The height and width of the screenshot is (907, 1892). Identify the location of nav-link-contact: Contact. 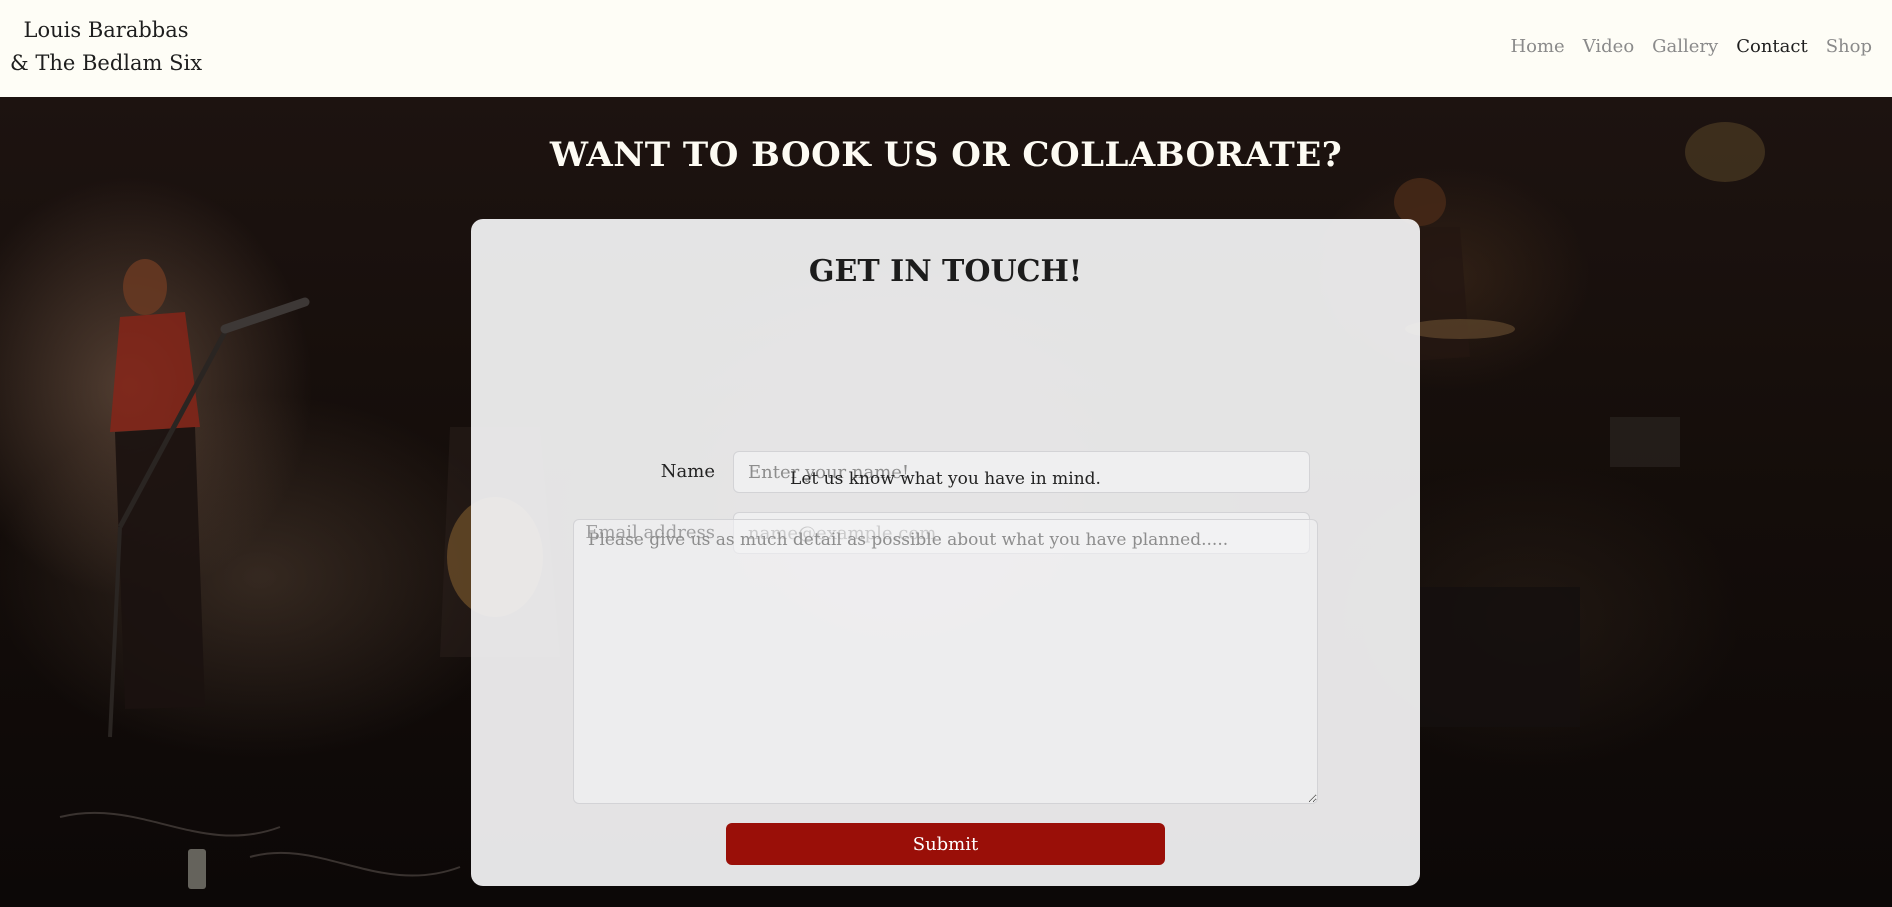
(1771, 47).